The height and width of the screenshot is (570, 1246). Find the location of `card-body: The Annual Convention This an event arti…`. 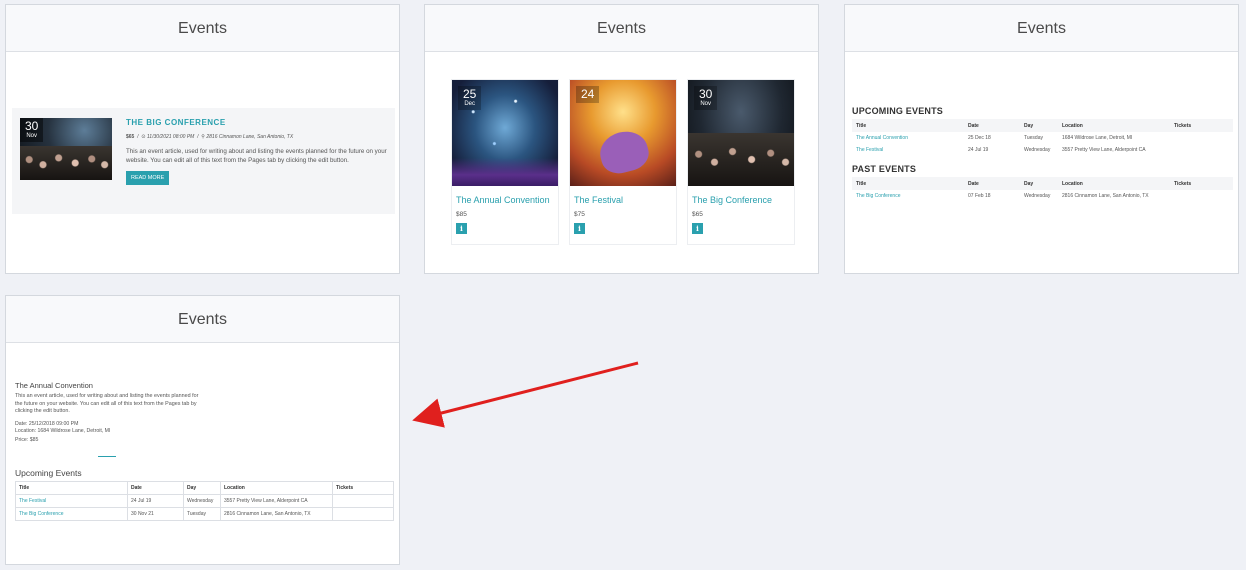

card-body: The Annual Convention This an event arti… is located at coordinates (202, 453).